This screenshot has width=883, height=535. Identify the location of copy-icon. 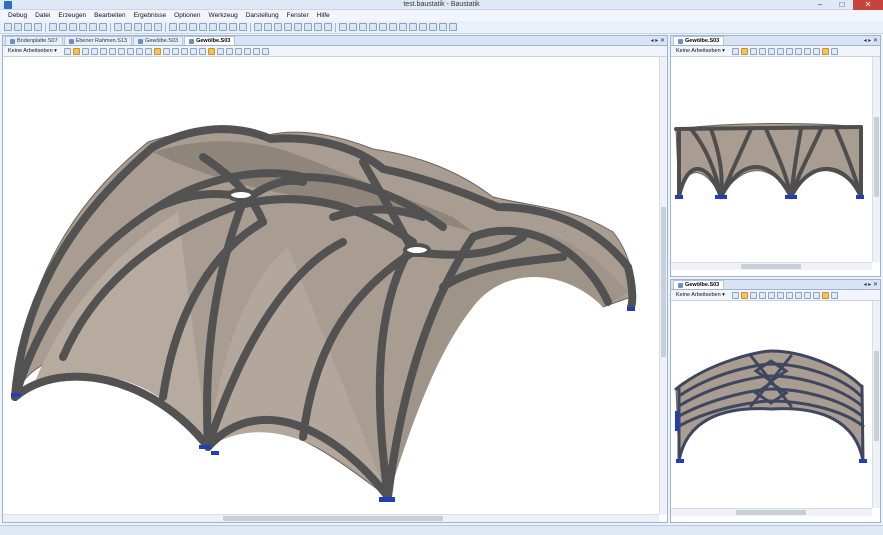
(63, 27).